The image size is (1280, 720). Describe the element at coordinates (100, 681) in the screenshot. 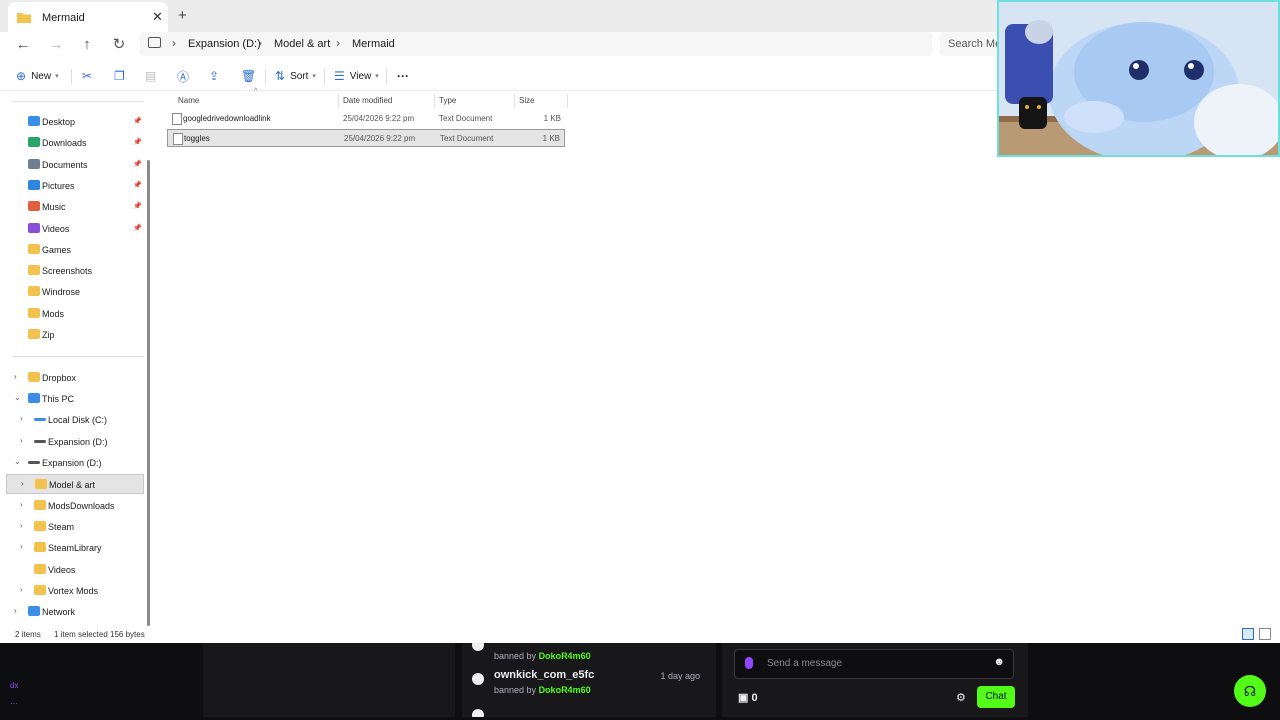

I see `side-rail: dx ···` at that location.